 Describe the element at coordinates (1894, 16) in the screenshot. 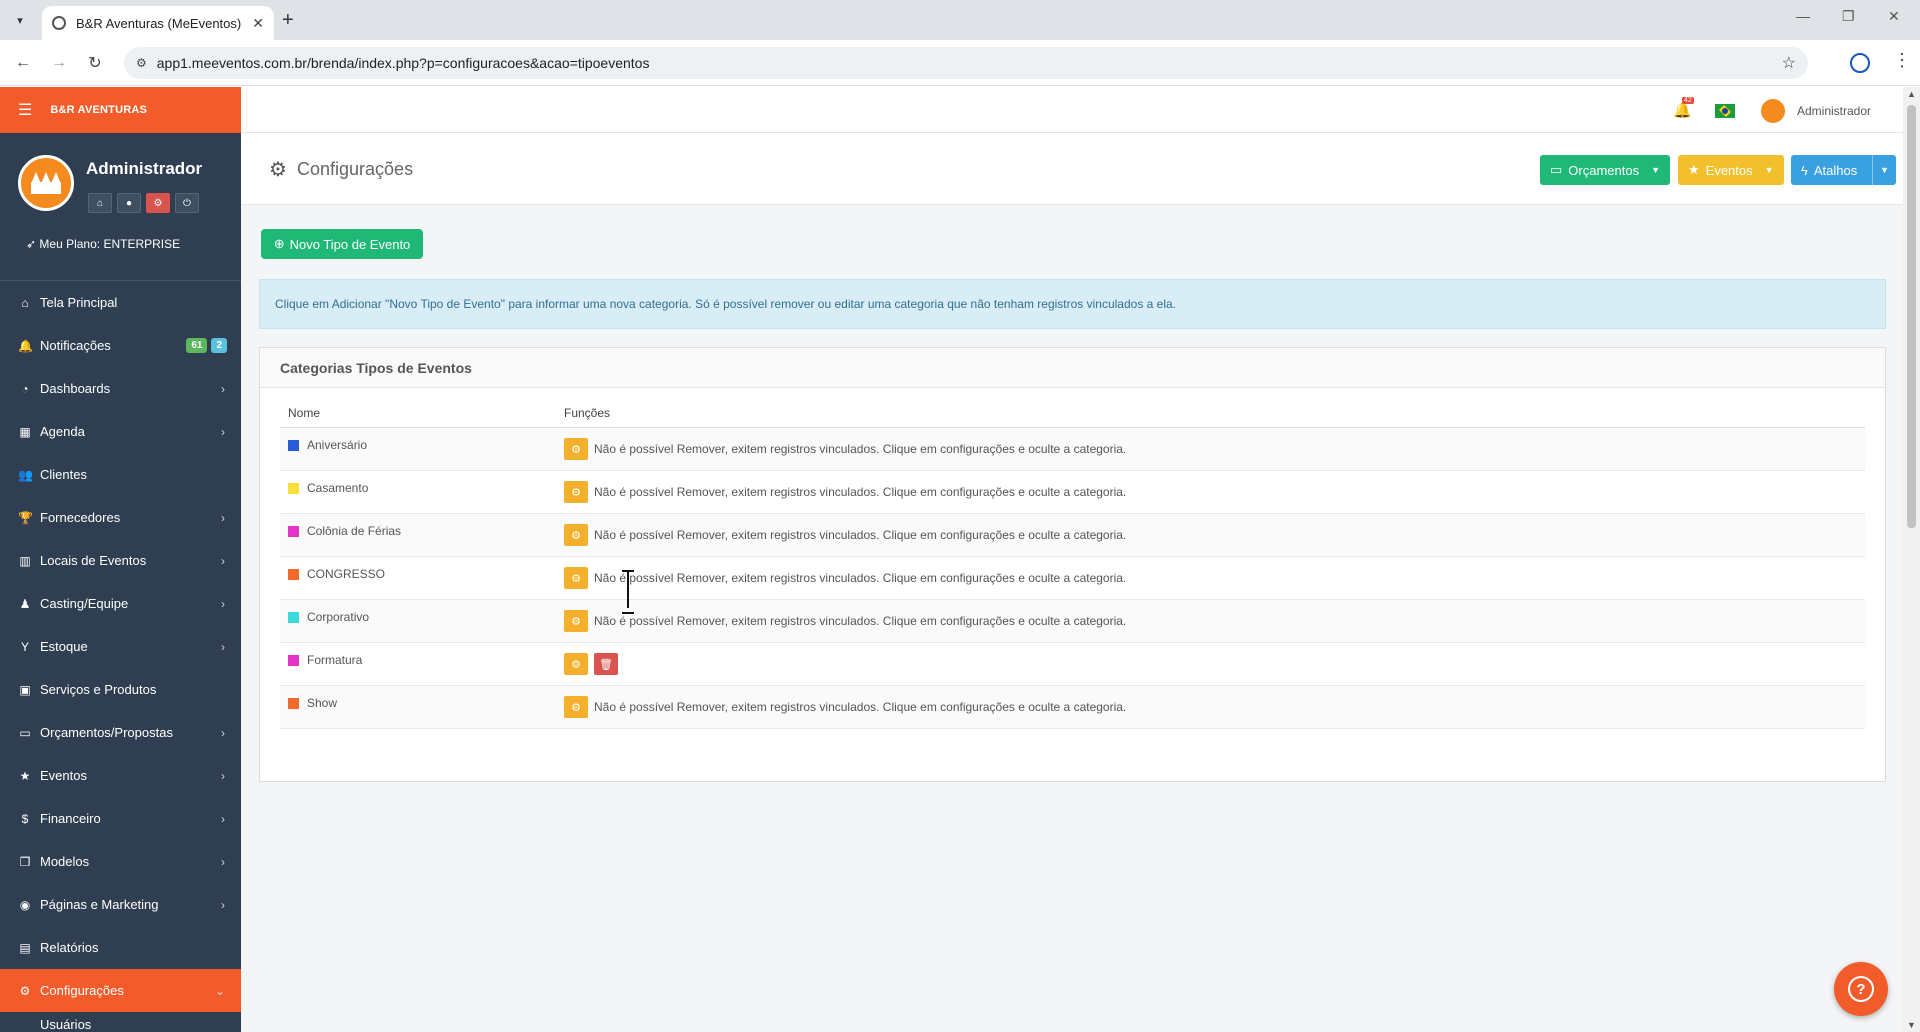

I see `close-window-icon: ✕` at that location.